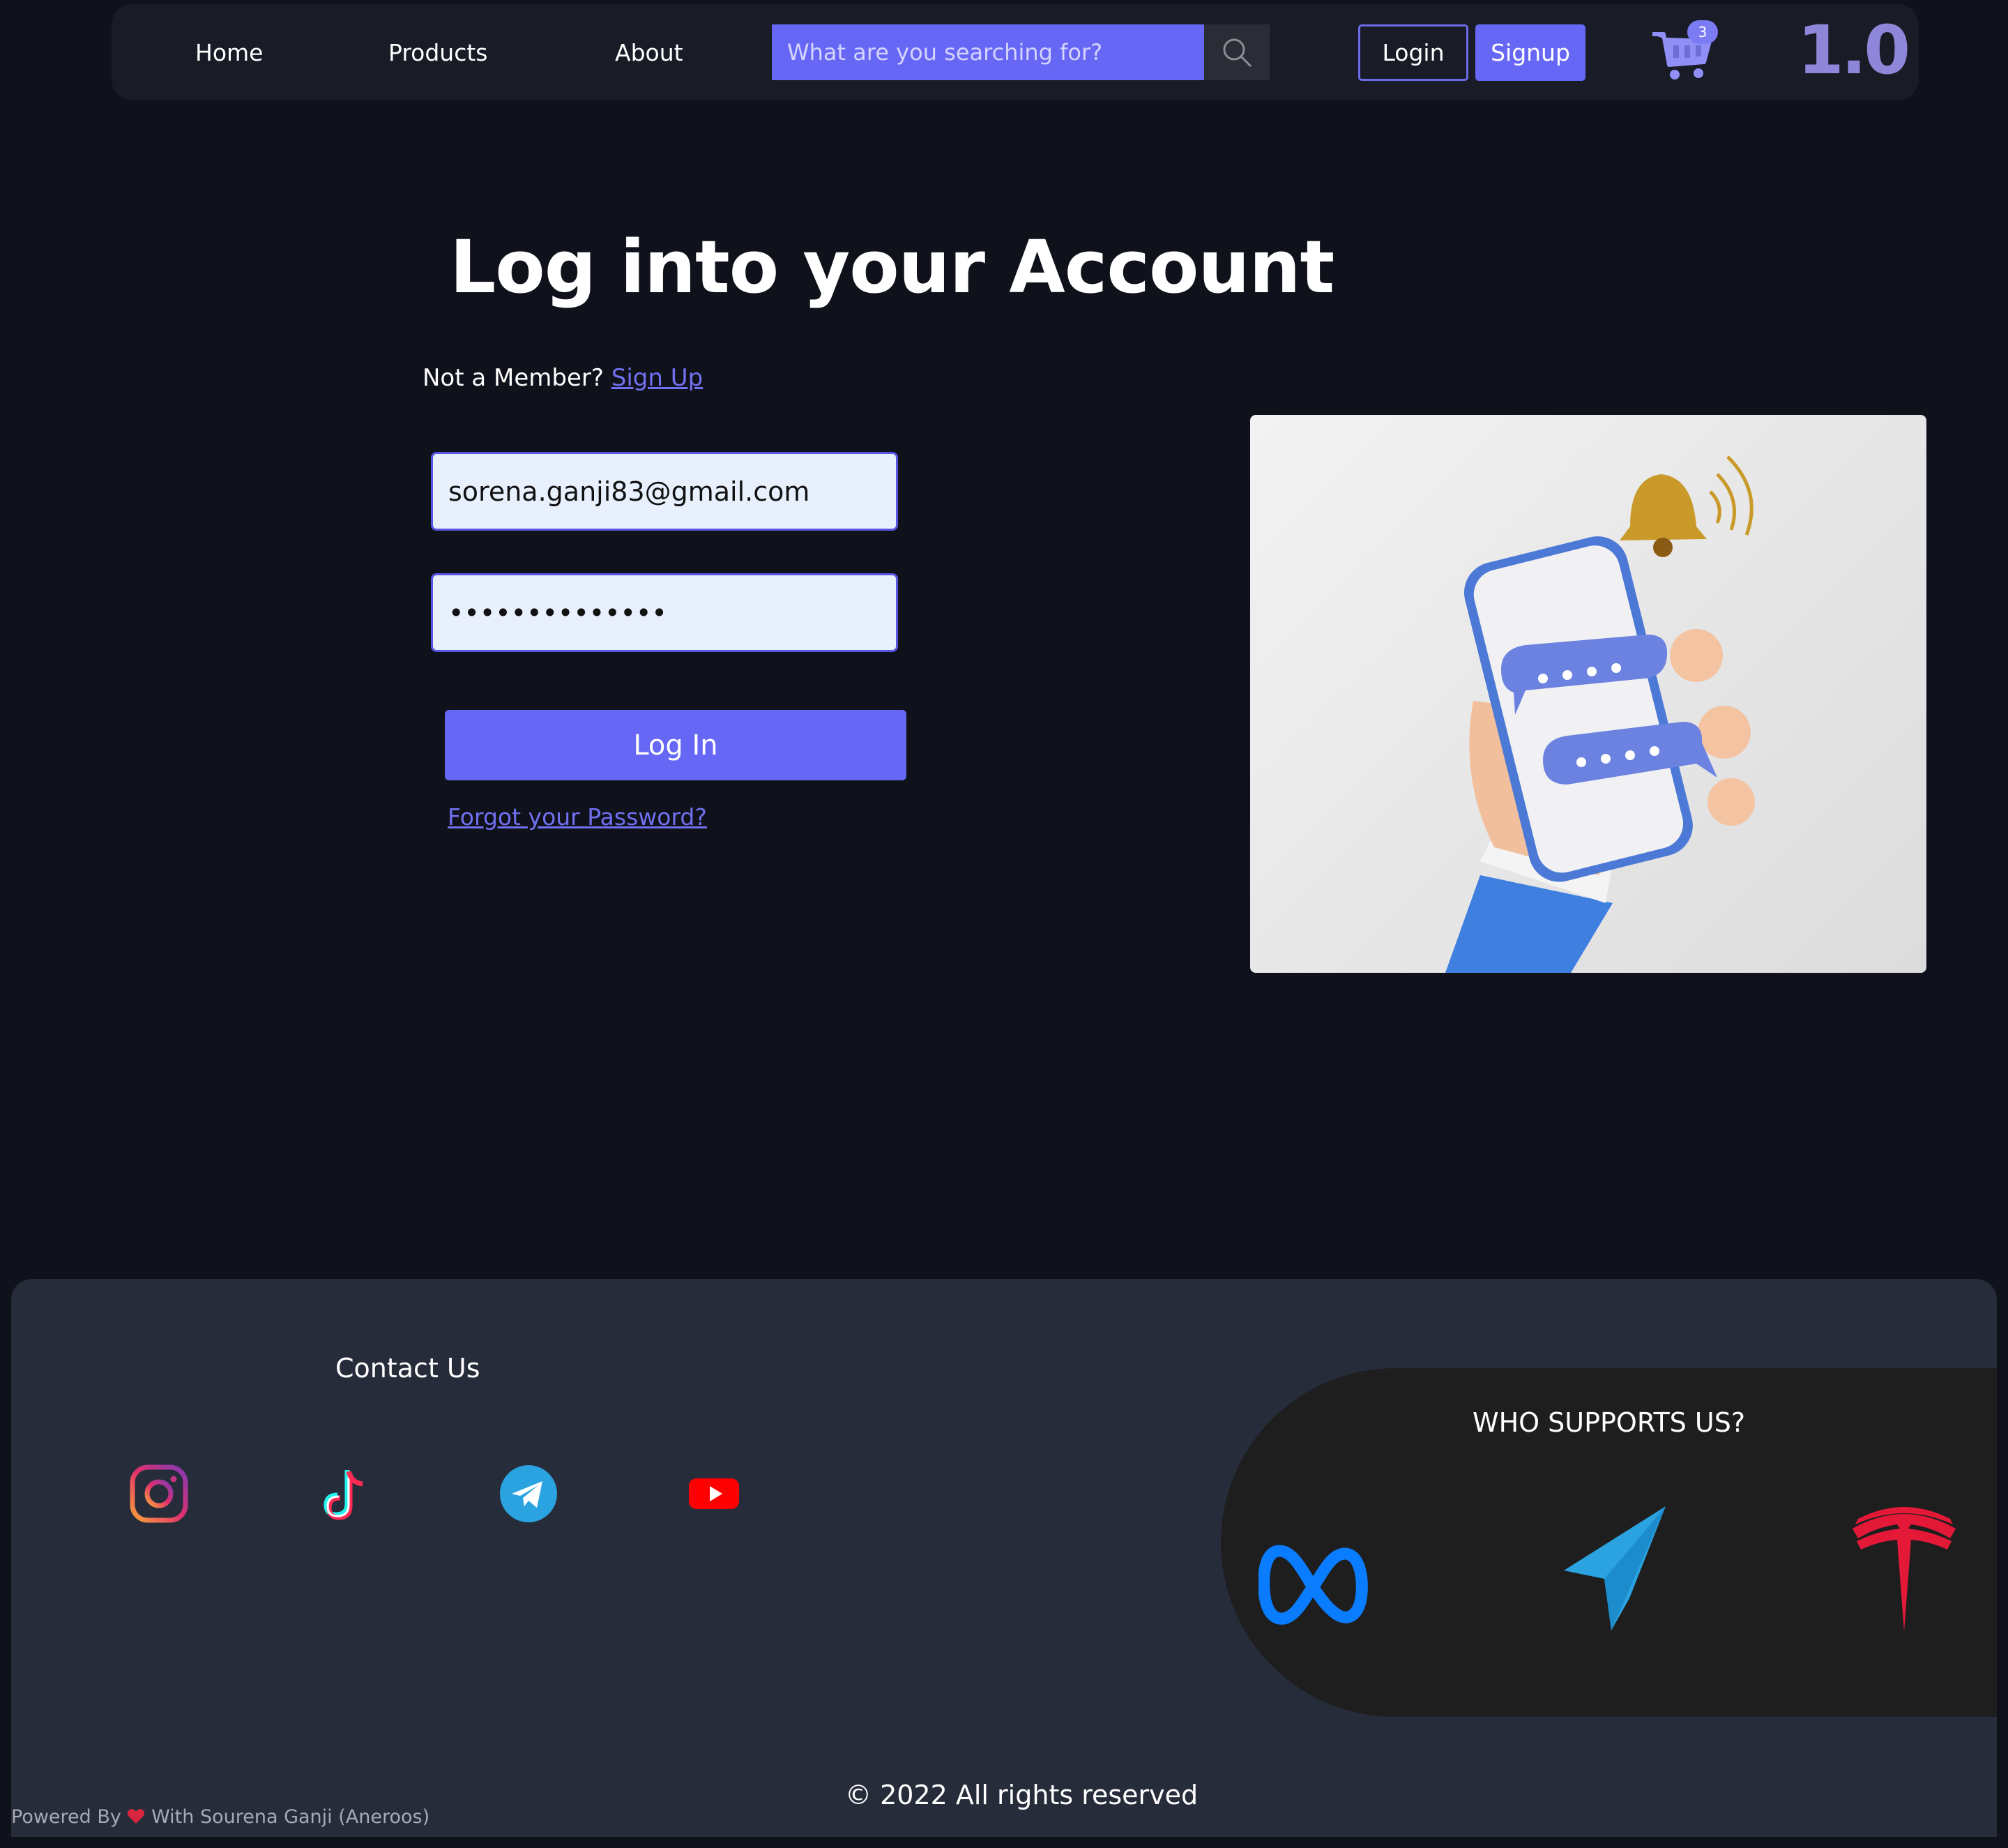 The image size is (2008, 1848). I want to click on supporters-panel: WHO SUPPORTS US?, so click(1609, 1542).